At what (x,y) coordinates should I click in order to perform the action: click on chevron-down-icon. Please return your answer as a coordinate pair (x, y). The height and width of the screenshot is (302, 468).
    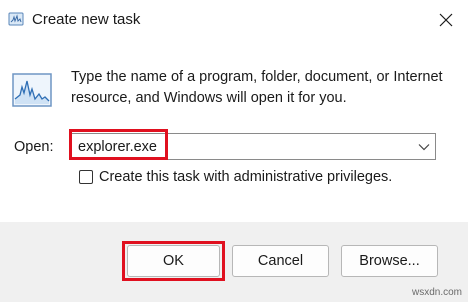
    Looking at the image, I should click on (424, 146).